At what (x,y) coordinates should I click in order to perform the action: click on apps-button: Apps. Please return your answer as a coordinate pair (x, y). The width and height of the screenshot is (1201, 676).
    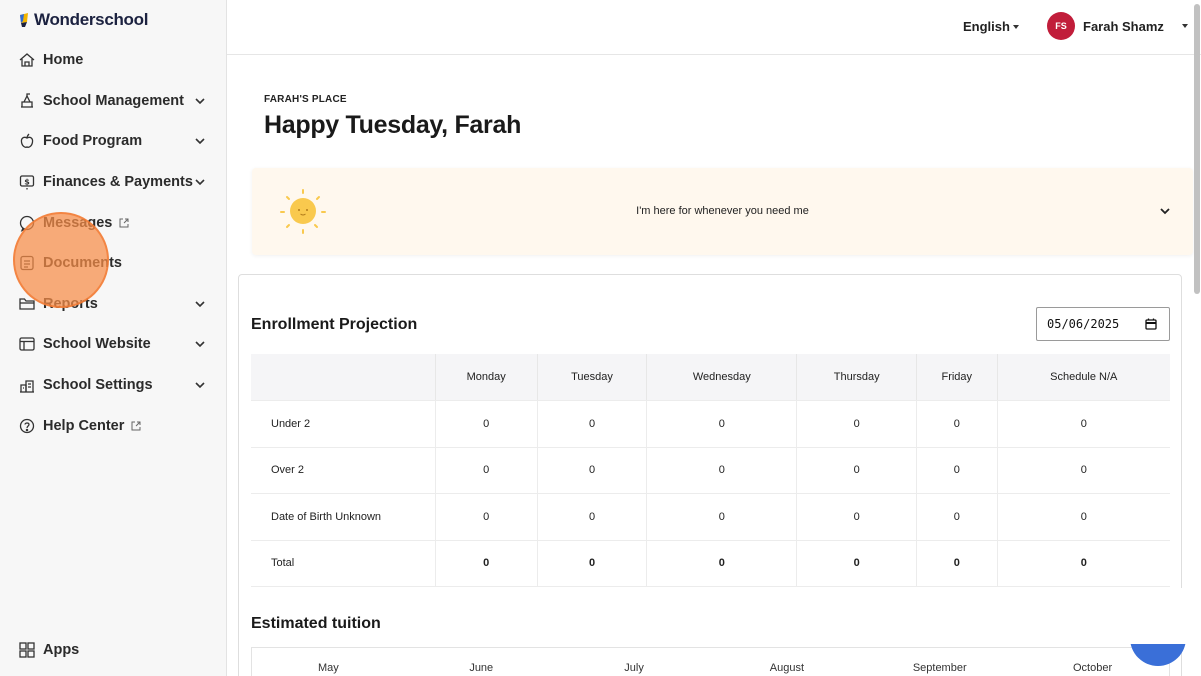
    Looking at the image, I should click on (48, 650).